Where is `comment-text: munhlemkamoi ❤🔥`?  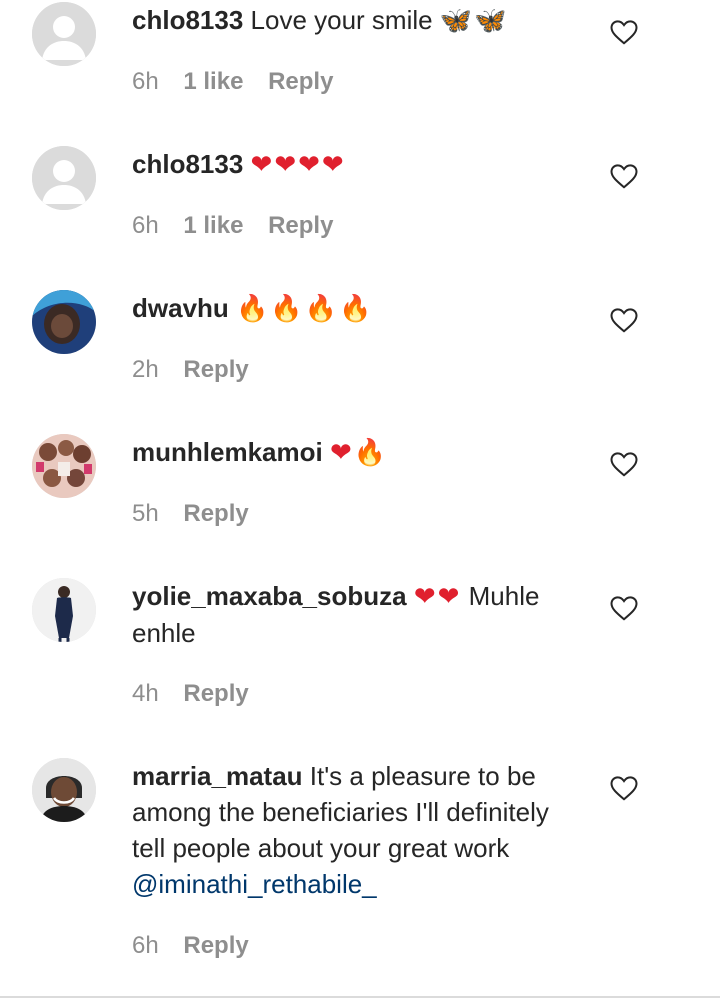 comment-text: munhlemkamoi ❤🔥 is located at coordinates (359, 452).